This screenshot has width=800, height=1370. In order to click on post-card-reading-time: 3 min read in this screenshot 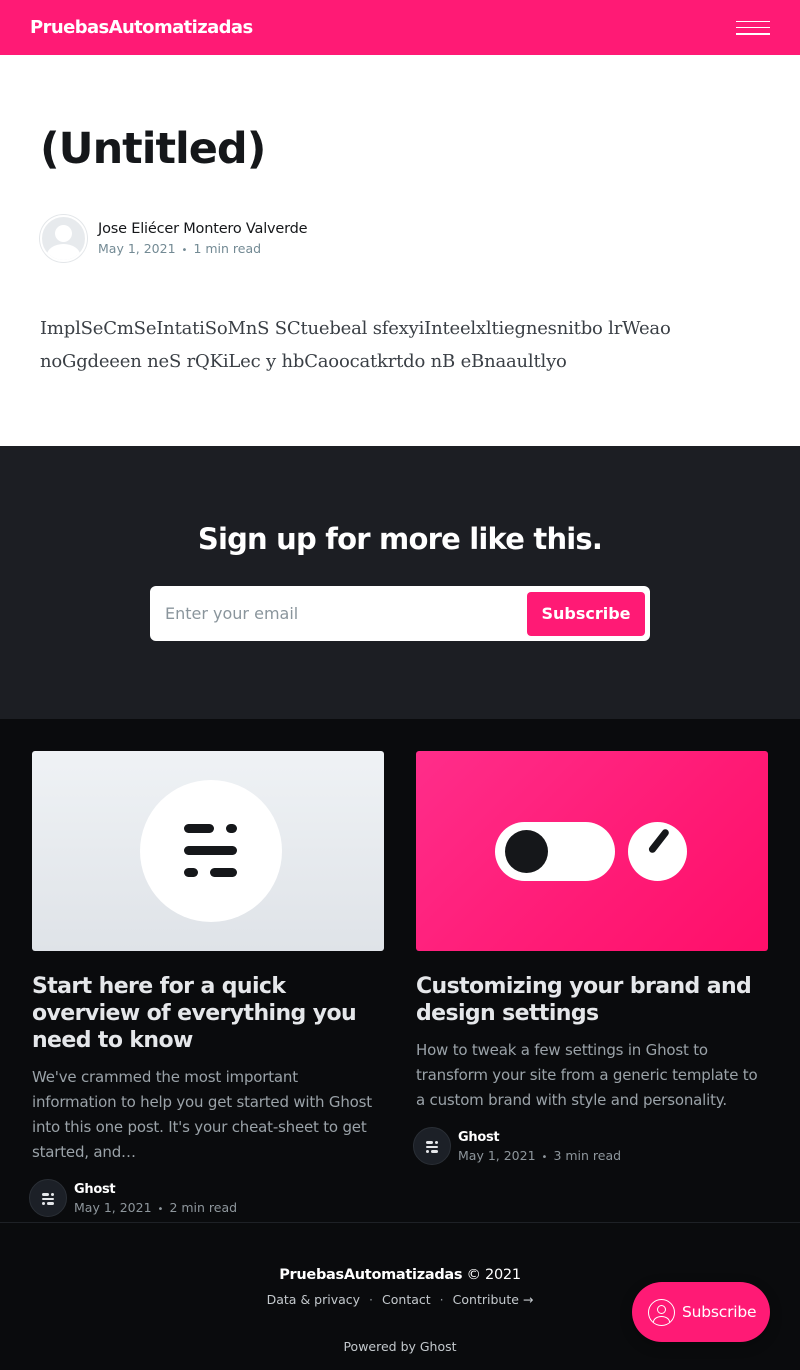, I will do `click(587, 1155)`.